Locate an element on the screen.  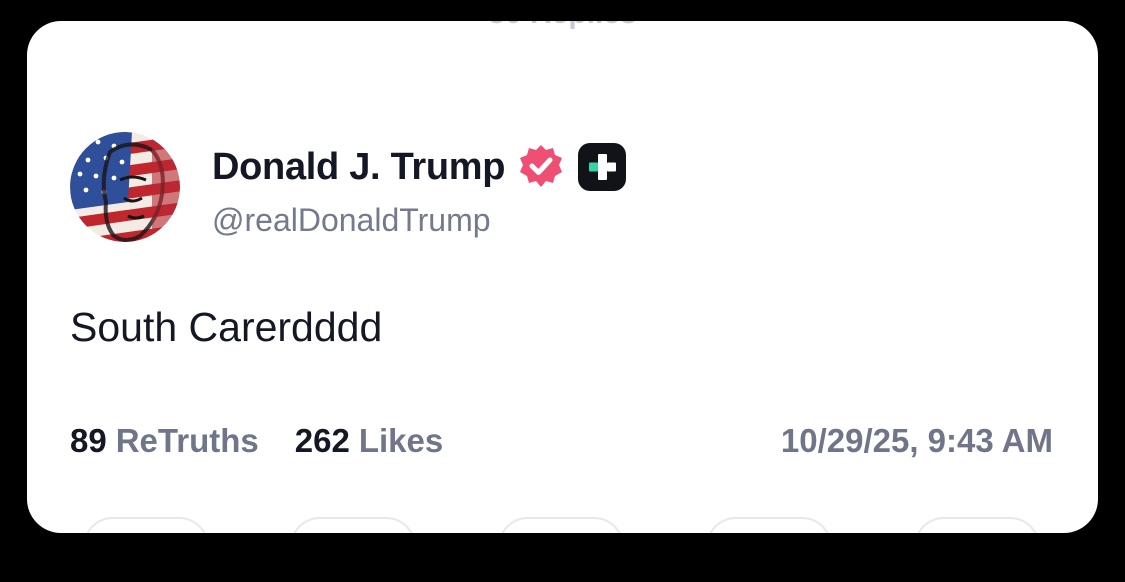
share-button is located at coordinates (977, 525).